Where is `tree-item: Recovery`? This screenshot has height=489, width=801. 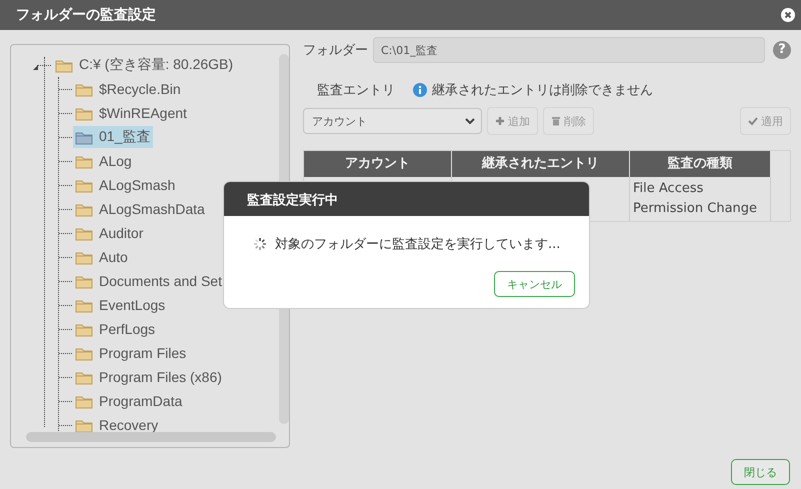 tree-item: Recovery is located at coordinates (117, 423).